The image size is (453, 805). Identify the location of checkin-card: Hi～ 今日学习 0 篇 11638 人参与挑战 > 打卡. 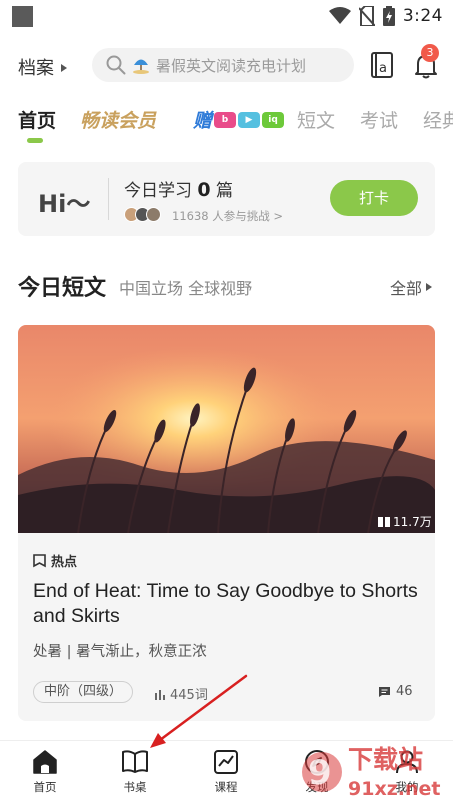
(226, 199).